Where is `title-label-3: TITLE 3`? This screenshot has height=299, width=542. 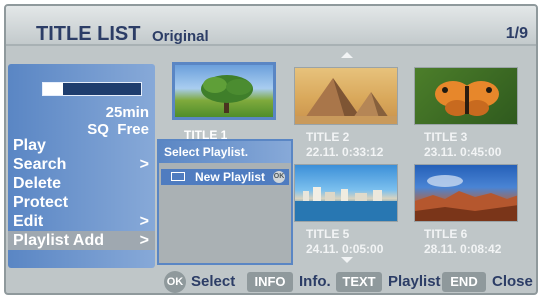
title-label-3: TITLE 3 is located at coordinates (446, 137).